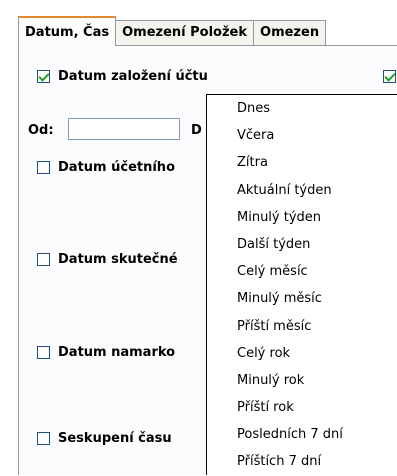 The width and height of the screenshot is (397, 476). I want to click on option-poslednich-7-dni: Posledních 7 dní, so click(302, 434).